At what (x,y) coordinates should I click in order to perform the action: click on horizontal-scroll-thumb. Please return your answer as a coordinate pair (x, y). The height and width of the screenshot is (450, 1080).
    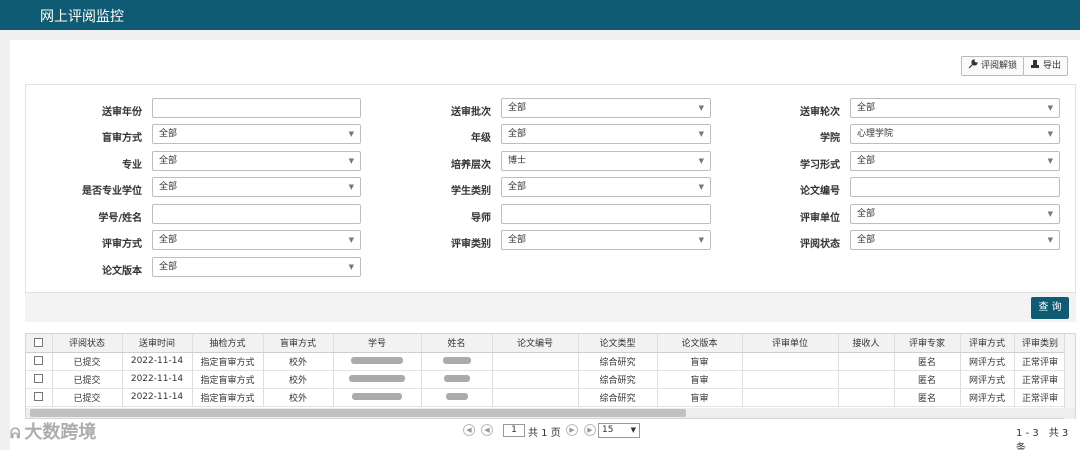
    Looking at the image, I should click on (358, 413).